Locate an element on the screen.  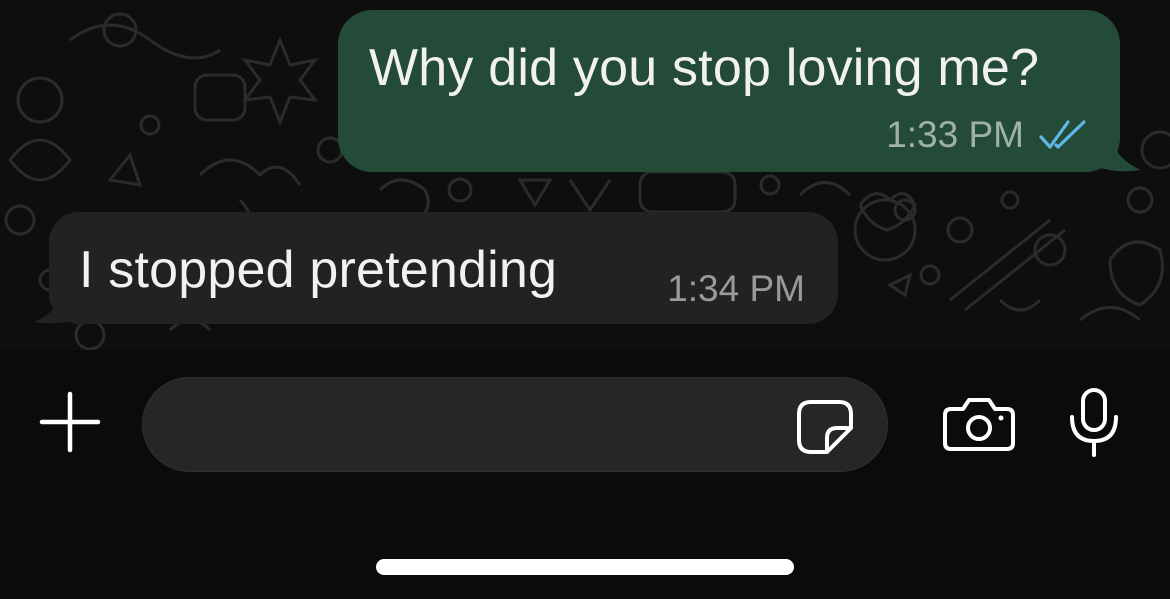
sticker-icon is located at coordinates (825, 427).